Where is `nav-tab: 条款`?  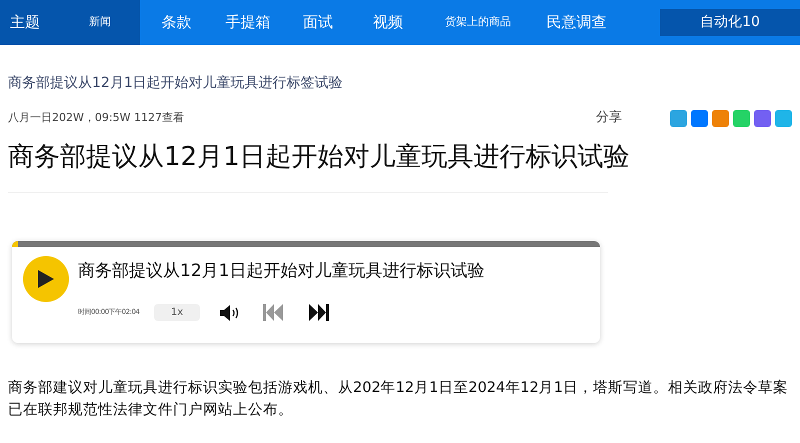
nav-tab: 条款 is located at coordinates (176, 22).